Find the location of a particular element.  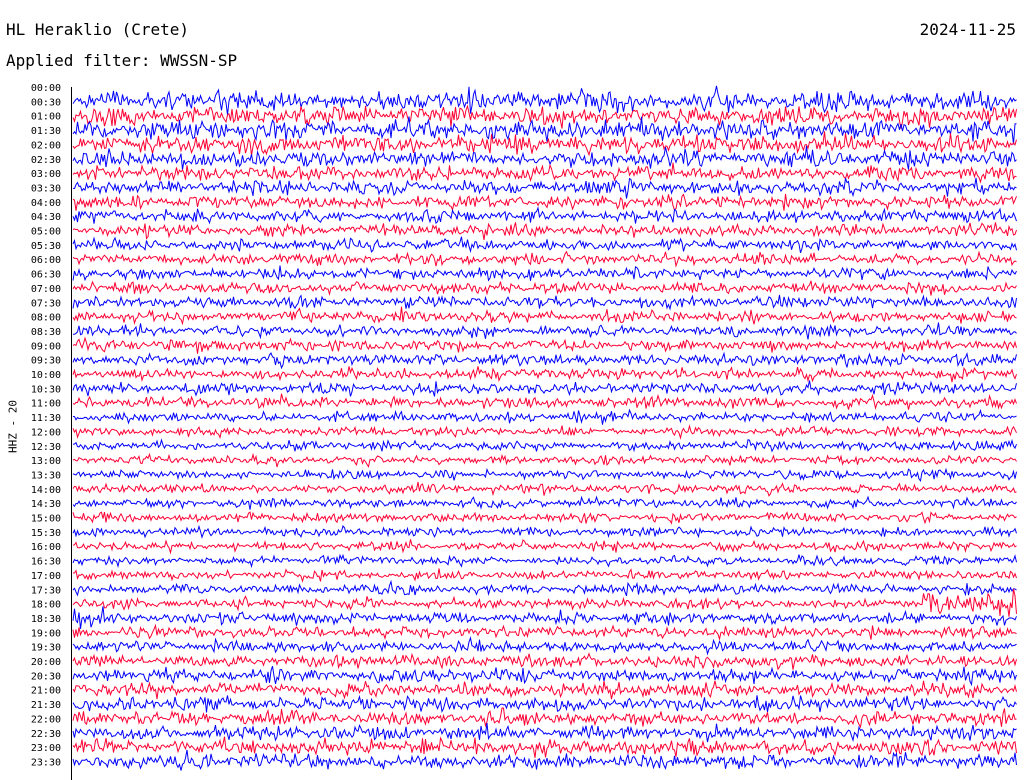

time-tick-label: 03:30 is located at coordinates (46, 188).